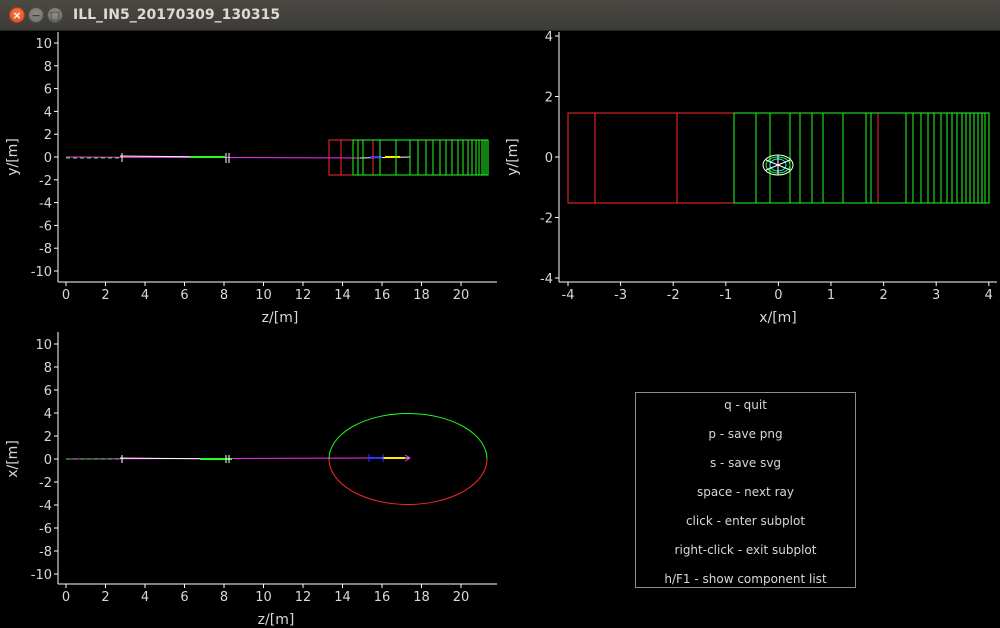  What do you see at coordinates (45, 181) in the screenshot?
I see `zy-ytick-label: -2` at bounding box center [45, 181].